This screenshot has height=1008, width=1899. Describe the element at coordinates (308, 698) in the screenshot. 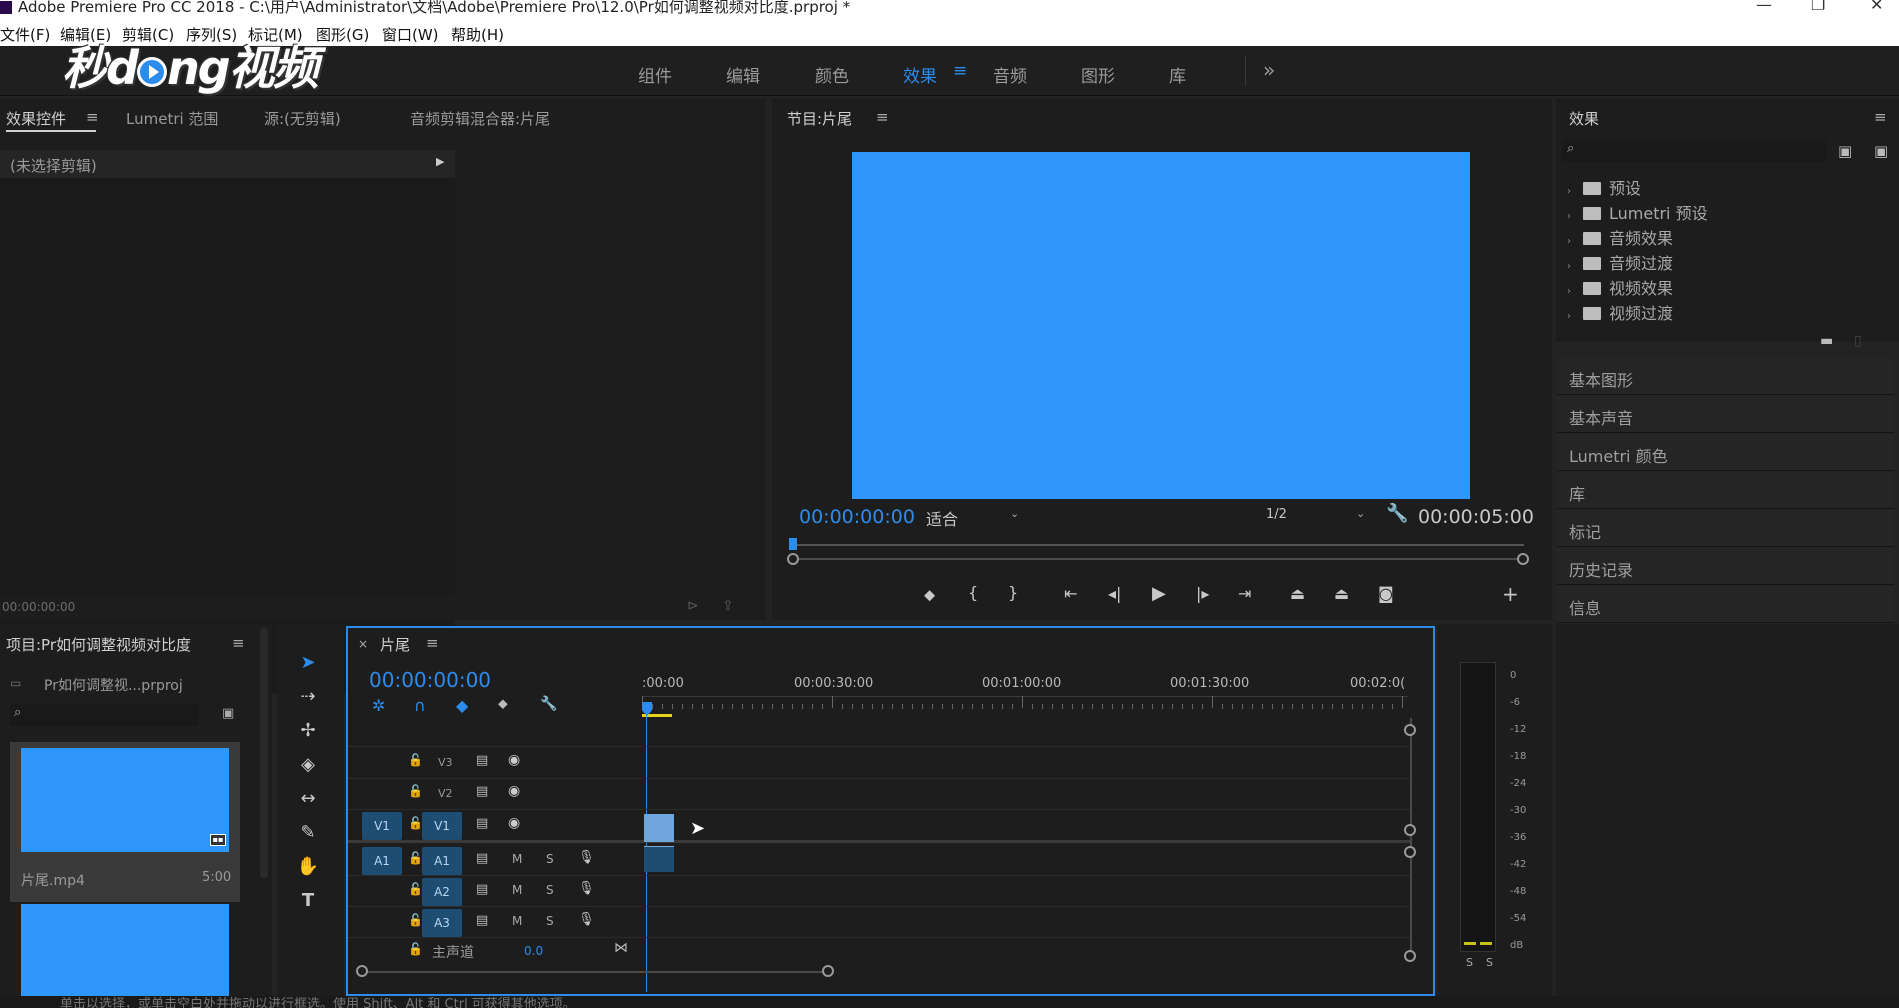

I see `track-select-tool-icon: ⇢` at that location.